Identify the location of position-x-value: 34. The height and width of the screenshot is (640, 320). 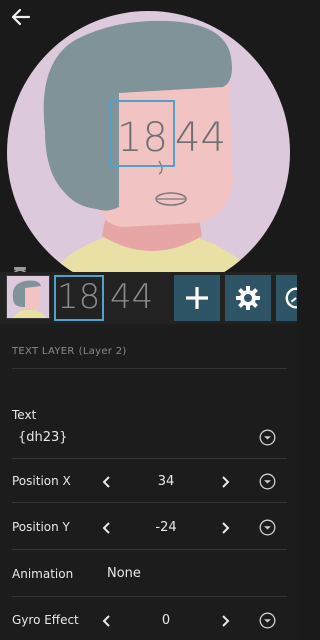
(166, 481).